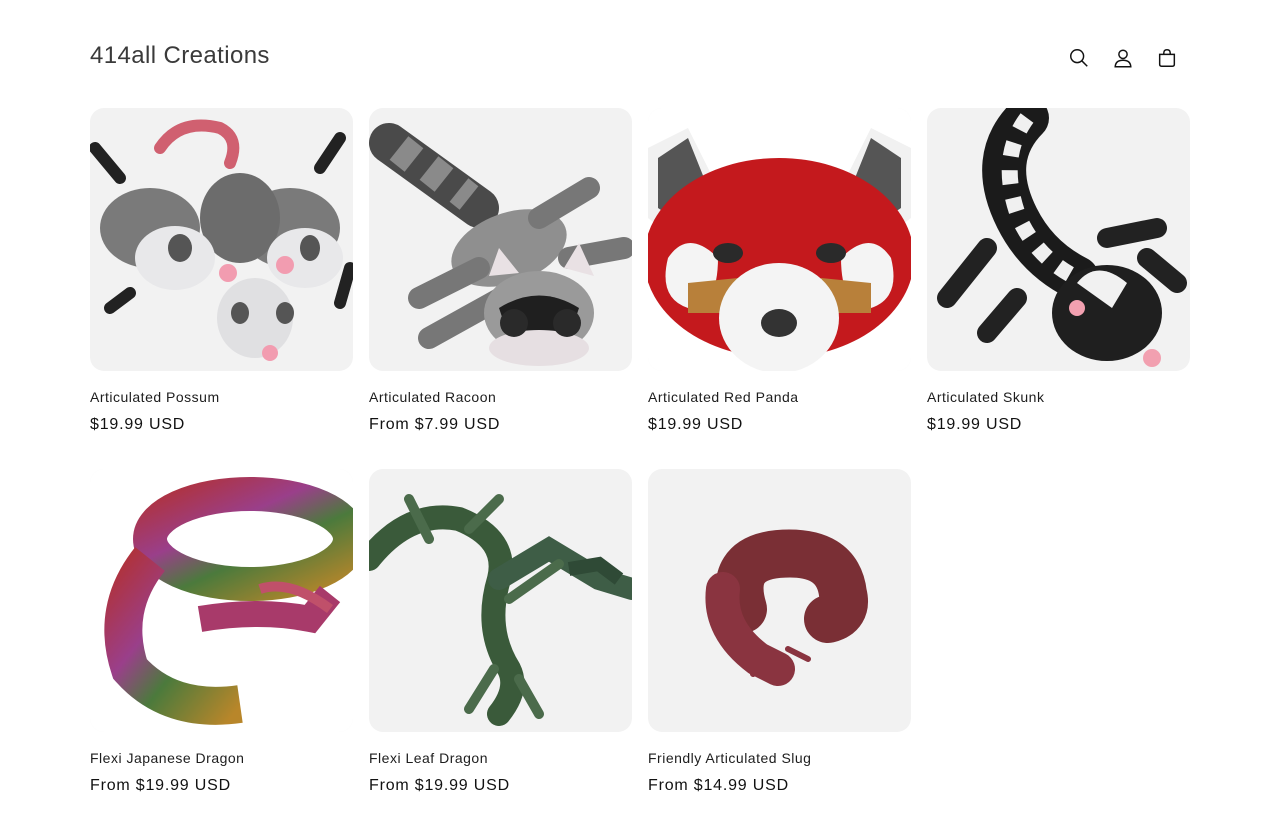  I want to click on product-image-skunk, so click(1058, 239).